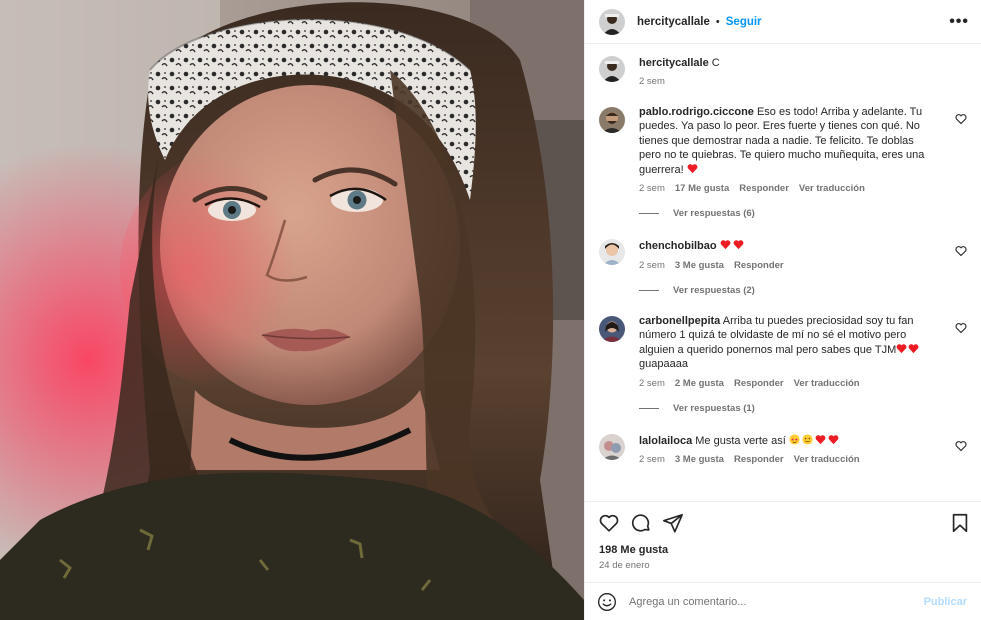  Describe the element at coordinates (803, 408) in the screenshot. I see `view-replies-button: Ver respuestas (1)` at that location.